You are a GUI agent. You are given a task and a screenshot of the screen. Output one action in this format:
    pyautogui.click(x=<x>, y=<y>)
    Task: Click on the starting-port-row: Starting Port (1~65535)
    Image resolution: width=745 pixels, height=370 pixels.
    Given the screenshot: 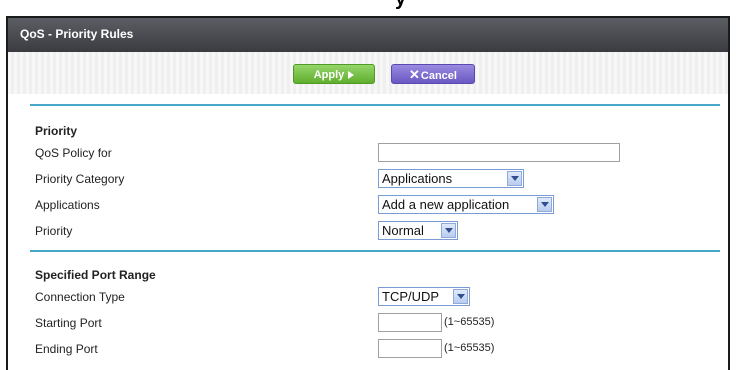 What is the action you would take?
    pyautogui.click(x=375, y=323)
    